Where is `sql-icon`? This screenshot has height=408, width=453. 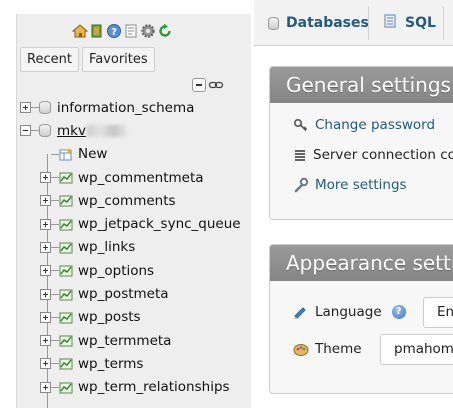 sql-icon is located at coordinates (390, 23).